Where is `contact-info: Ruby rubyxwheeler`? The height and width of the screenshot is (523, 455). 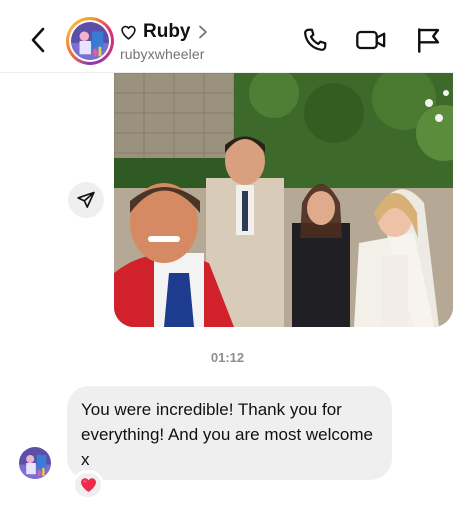 contact-info: Ruby rubyxwheeler is located at coordinates (164, 41).